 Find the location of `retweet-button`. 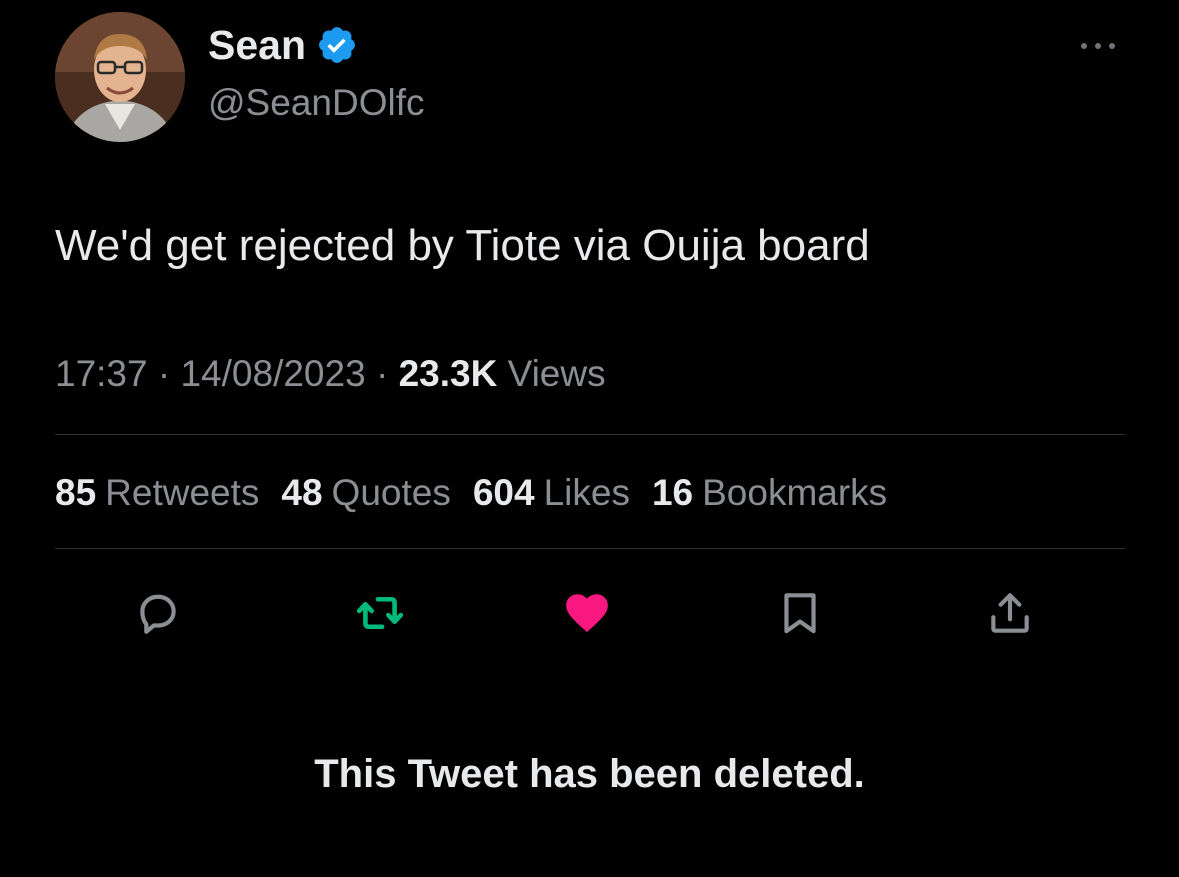

retweet-button is located at coordinates (380, 613).